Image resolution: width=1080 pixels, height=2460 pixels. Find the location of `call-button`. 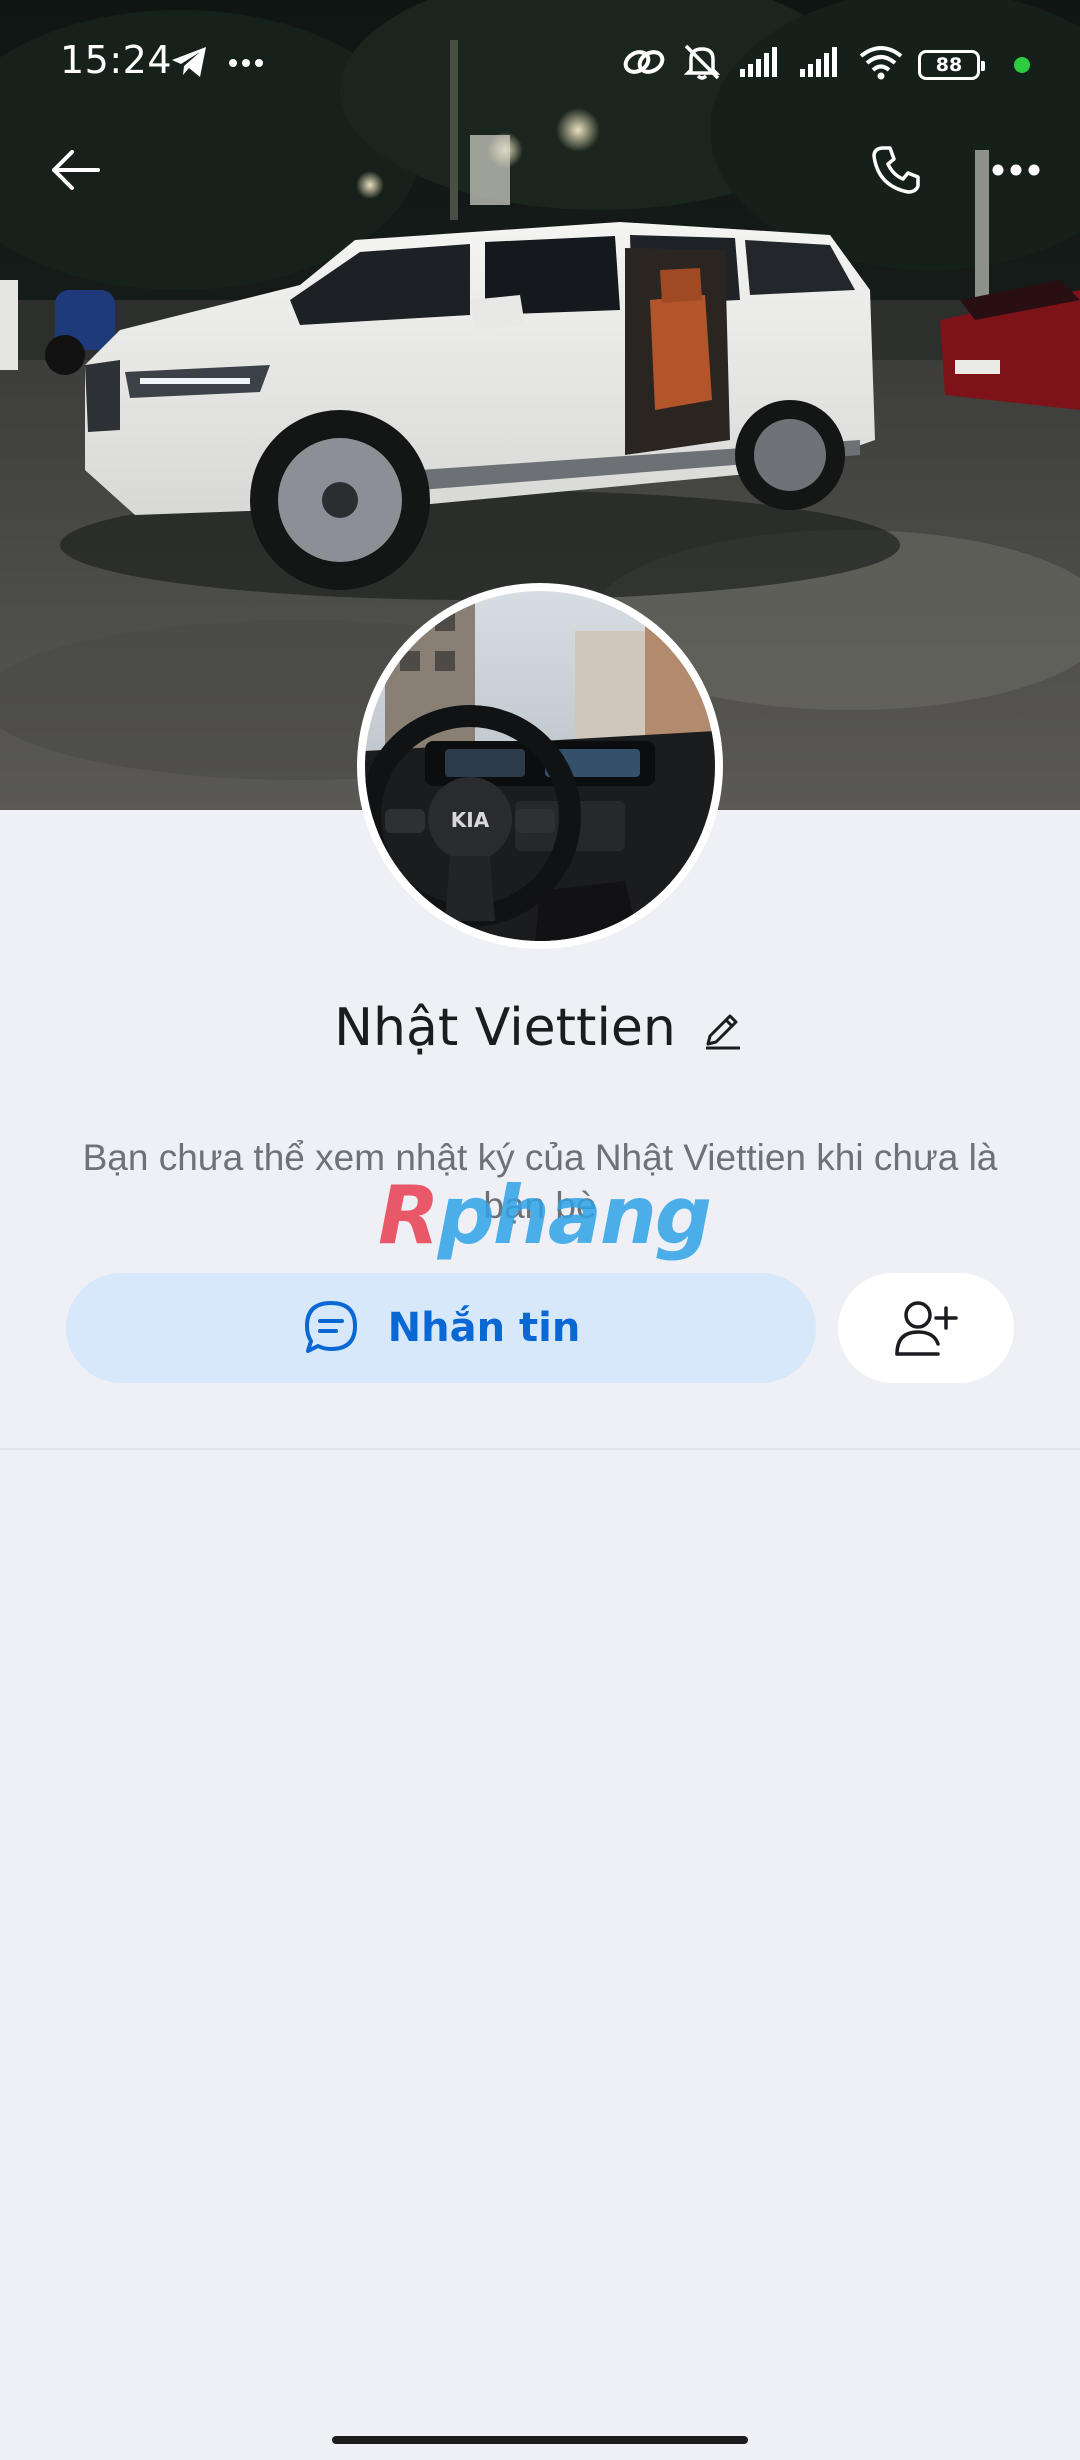

call-button is located at coordinates (896, 170).